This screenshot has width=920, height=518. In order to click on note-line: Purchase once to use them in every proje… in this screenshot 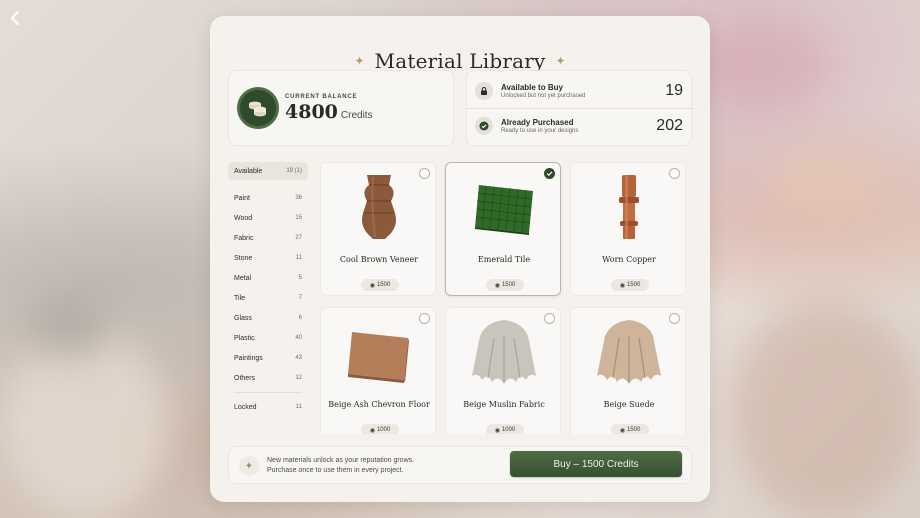, I will do `click(335, 470)`.